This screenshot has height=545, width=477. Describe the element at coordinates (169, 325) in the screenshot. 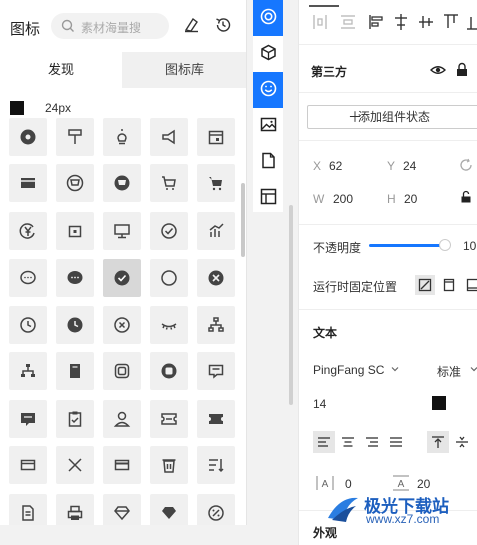

I see `icon-tile-eyelash` at that location.